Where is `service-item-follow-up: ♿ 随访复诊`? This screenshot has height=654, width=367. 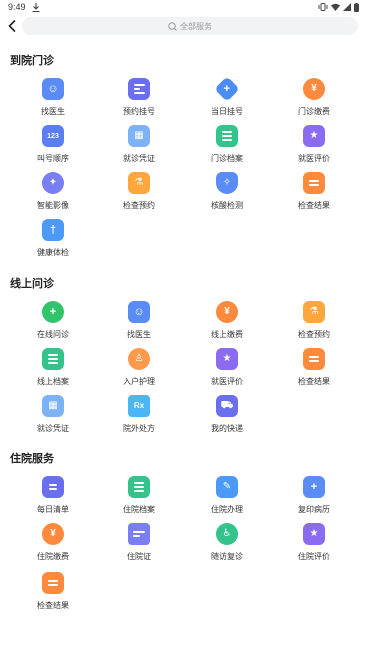 service-item-follow-up: ♿ 随访复诊 is located at coordinates (227, 545).